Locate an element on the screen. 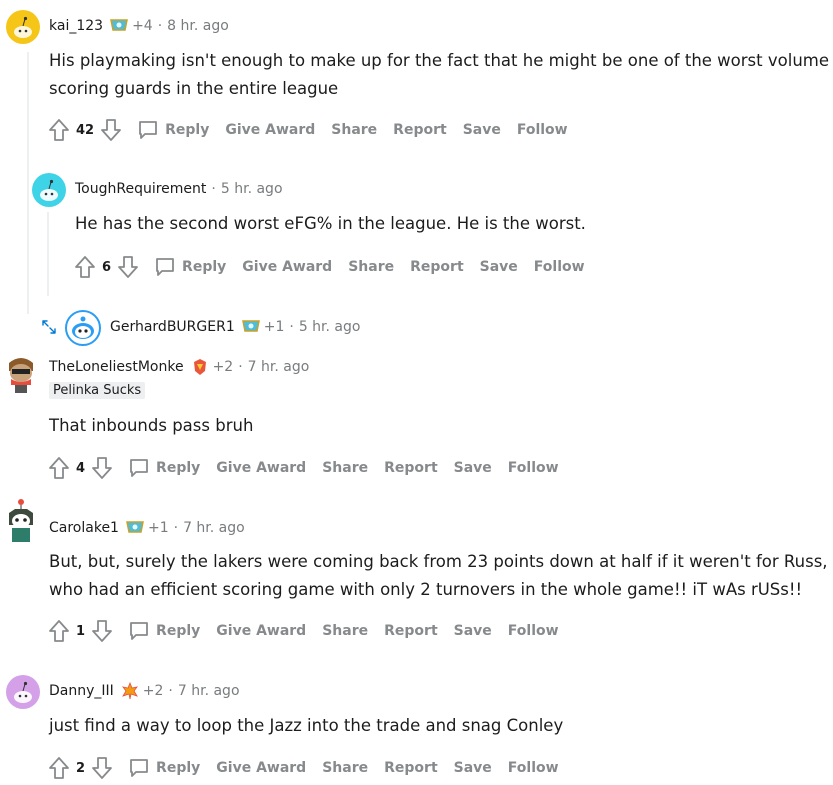 The height and width of the screenshot is (785, 833). character-avatar-icon is located at coordinates (21, 520).